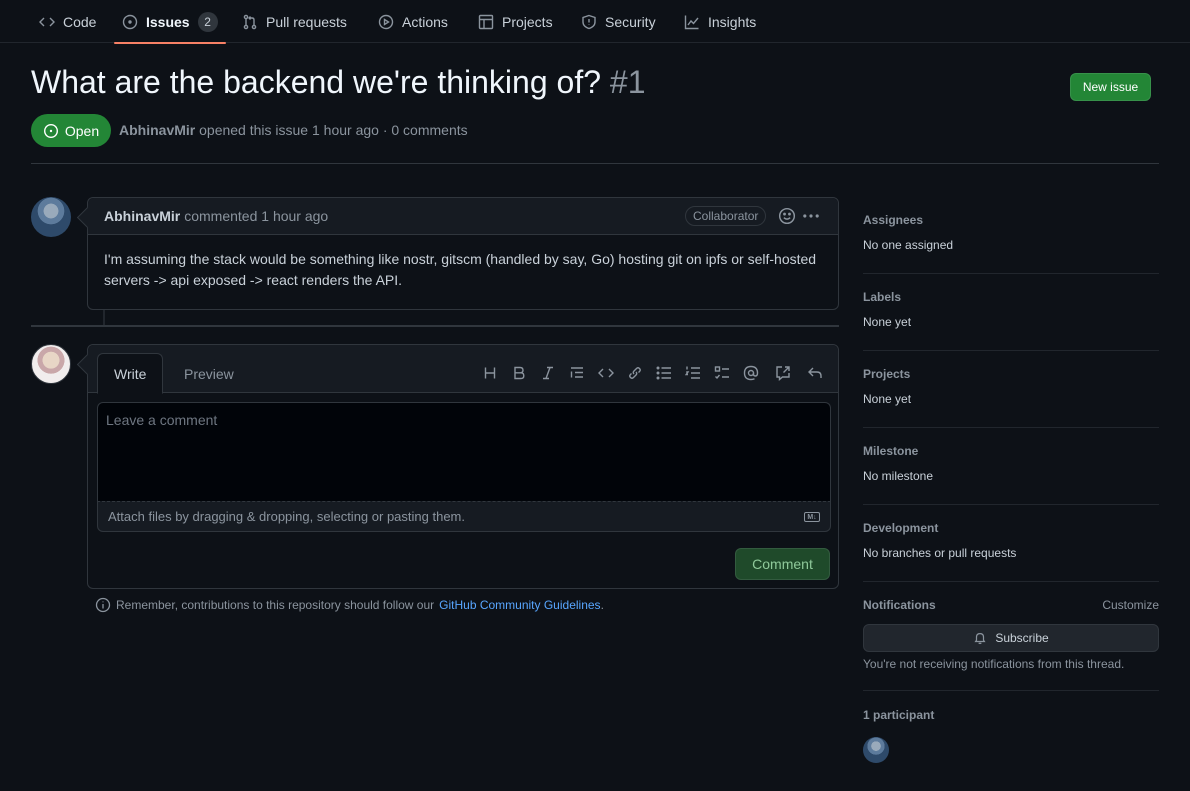 The height and width of the screenshot is (791, 1190). What do you see at coordinates (787, 216) in the screenshot?
I see `smiley-icon` at bounding box center [787, 216].